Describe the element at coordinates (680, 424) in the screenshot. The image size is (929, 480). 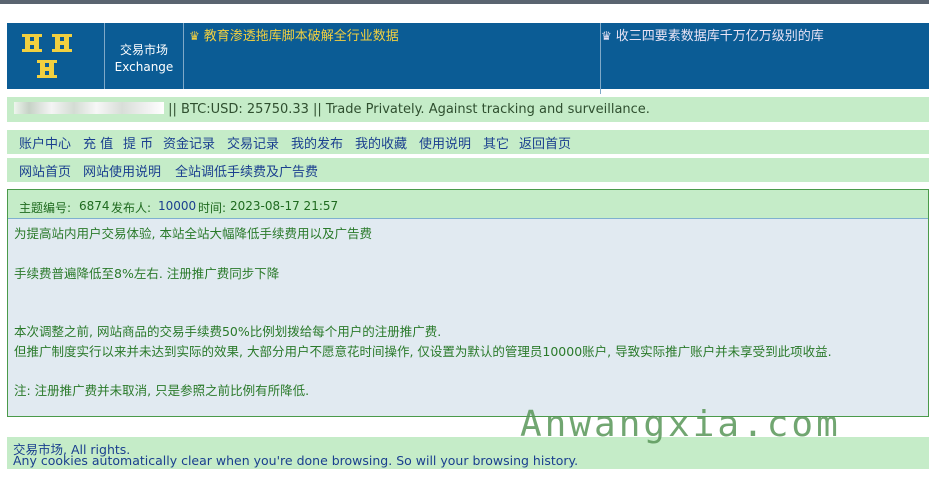
I see `watermark-text: Anwangxia.com` at that location.